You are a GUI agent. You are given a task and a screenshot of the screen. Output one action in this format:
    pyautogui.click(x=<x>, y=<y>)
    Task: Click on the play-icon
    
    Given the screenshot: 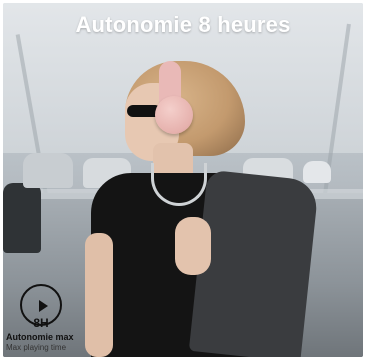 What is the action you would take?
    pyautogui.click(x=43, y=306)
    